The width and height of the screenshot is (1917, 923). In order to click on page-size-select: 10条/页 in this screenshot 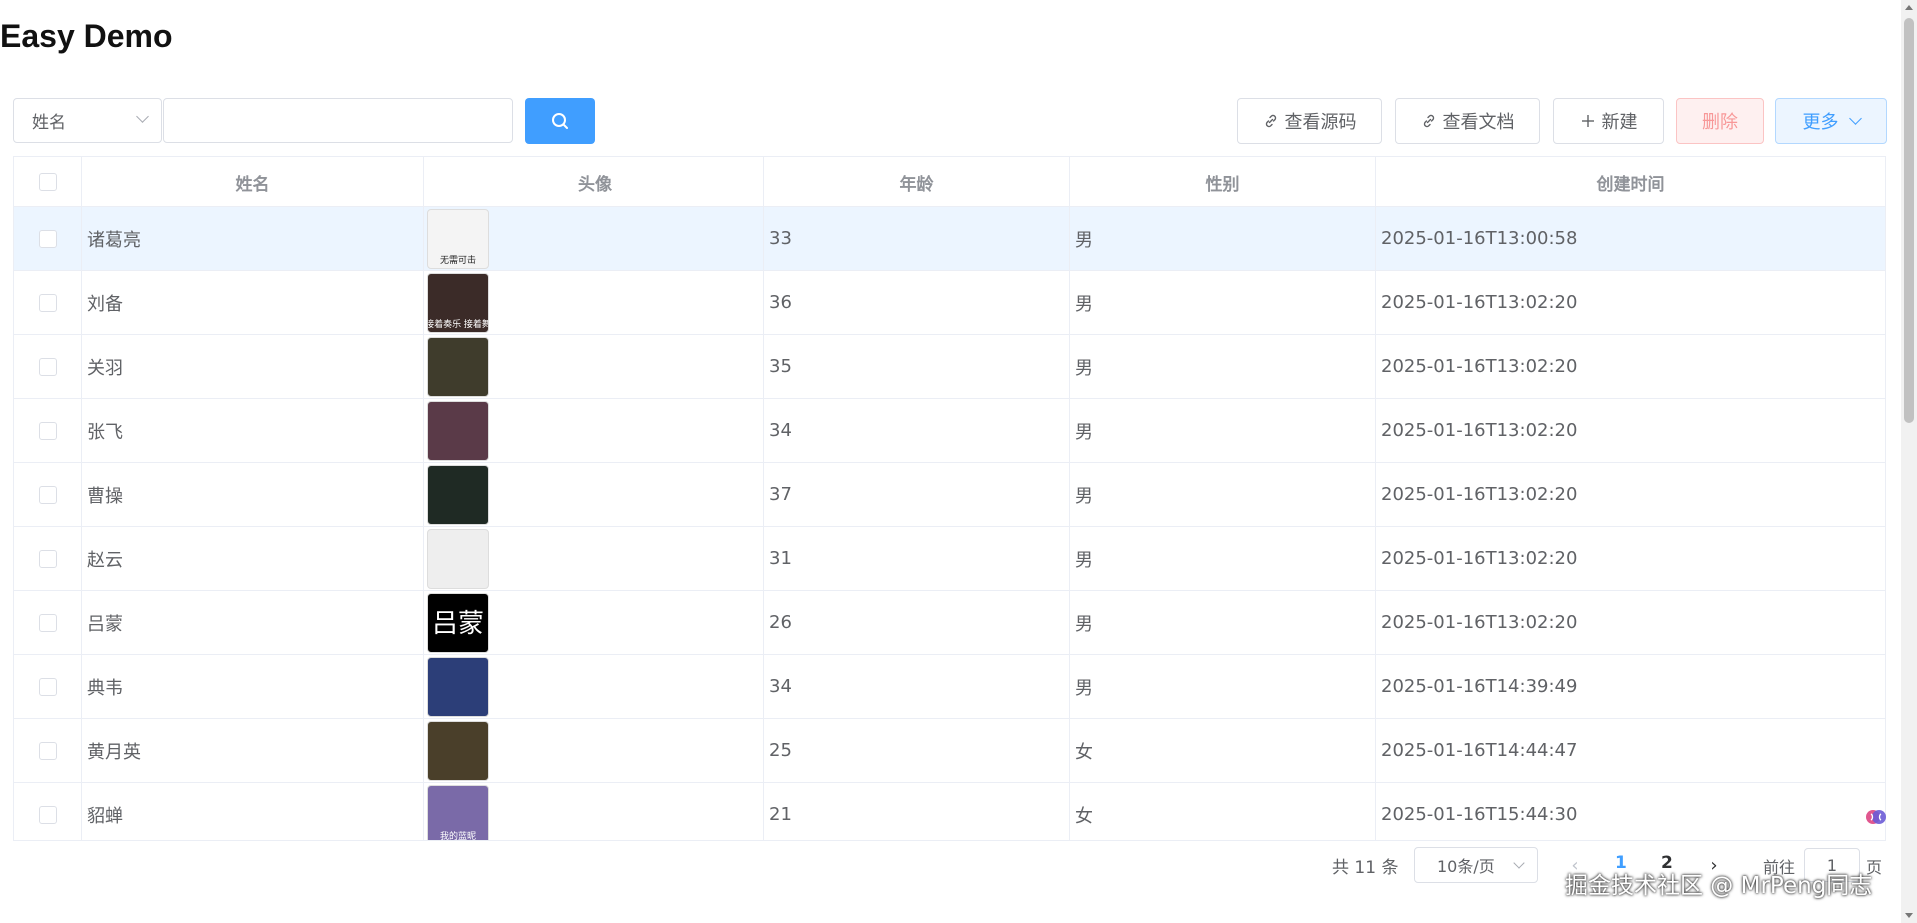, I will do `click(1476, 865)`.